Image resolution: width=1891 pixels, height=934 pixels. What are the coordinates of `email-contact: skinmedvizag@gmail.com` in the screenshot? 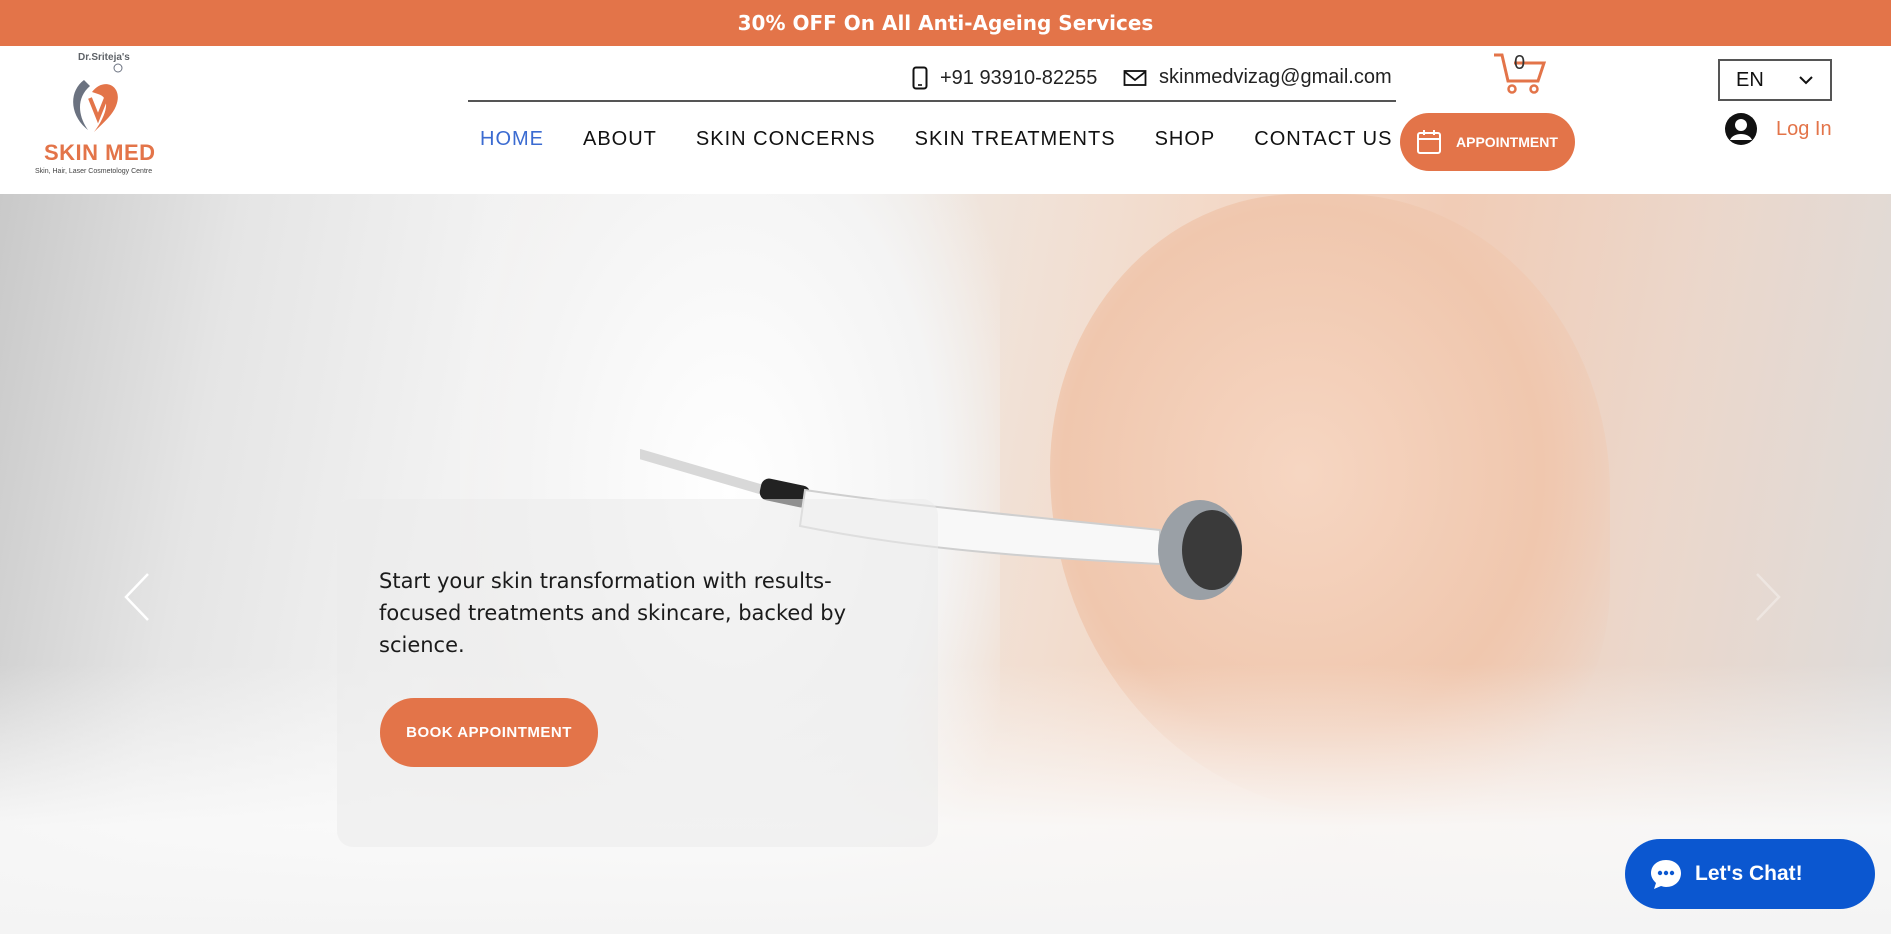 It's located at (1257, 77).